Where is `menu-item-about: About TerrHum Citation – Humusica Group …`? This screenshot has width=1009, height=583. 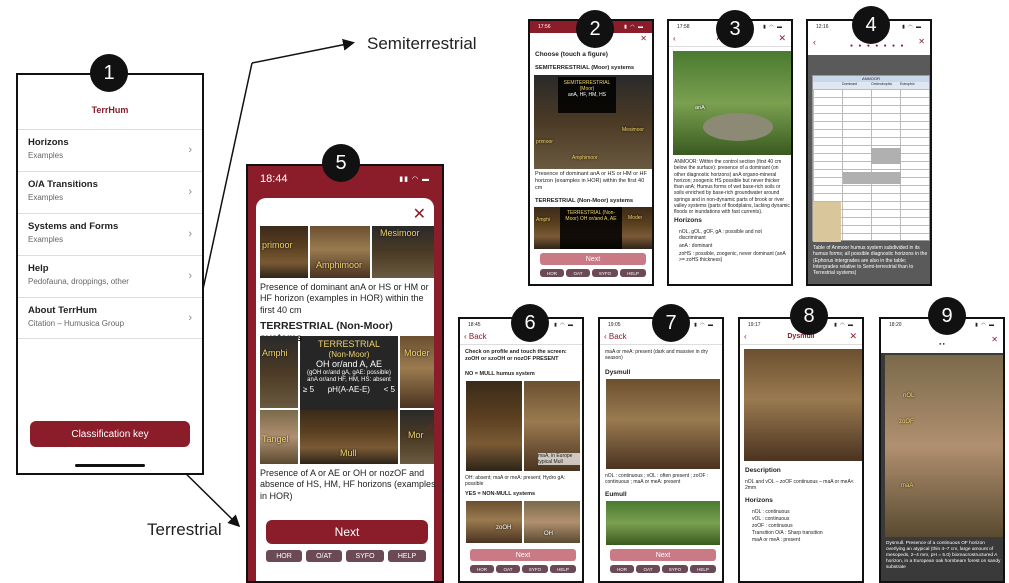 menu-item-about: About TerrHum Citation – Humusica Group … is located at coordinates (110, 318).